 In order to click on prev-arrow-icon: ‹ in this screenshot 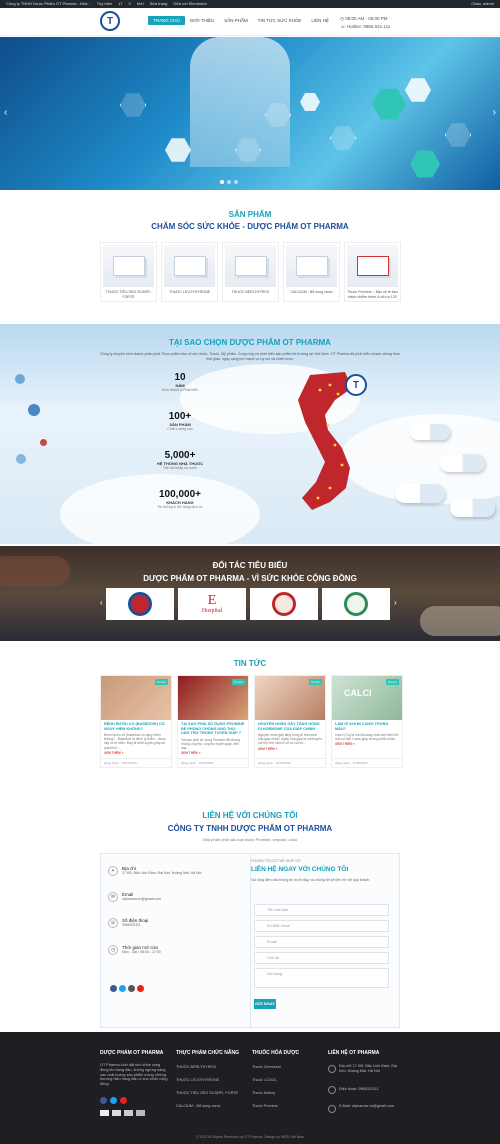, I will do `click(5, 112)`.